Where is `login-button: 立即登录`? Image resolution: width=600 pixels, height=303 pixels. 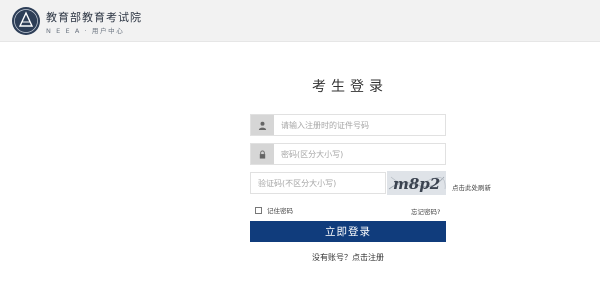
login-button: 立即登录 is located at coordinates (348, 231).